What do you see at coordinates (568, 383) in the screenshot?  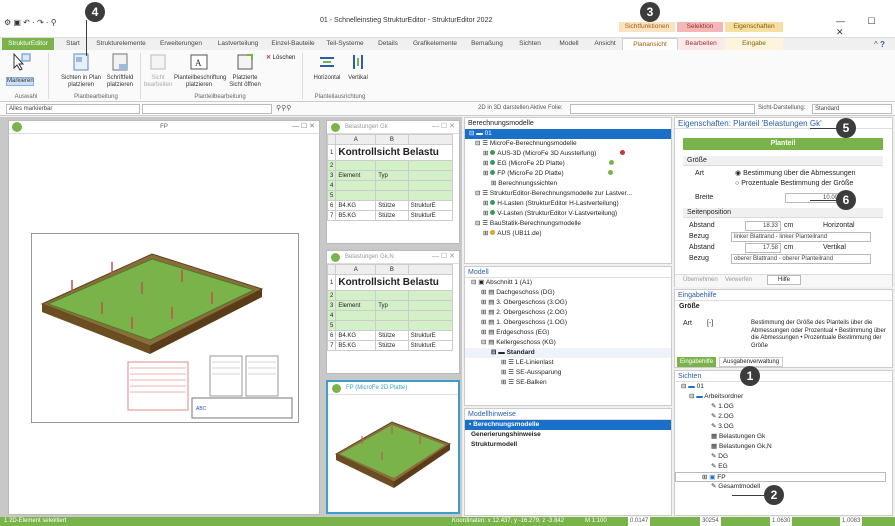 I see `tree-item: ⊞ ☰ SE-Balken` at bounding box center [568, 383].